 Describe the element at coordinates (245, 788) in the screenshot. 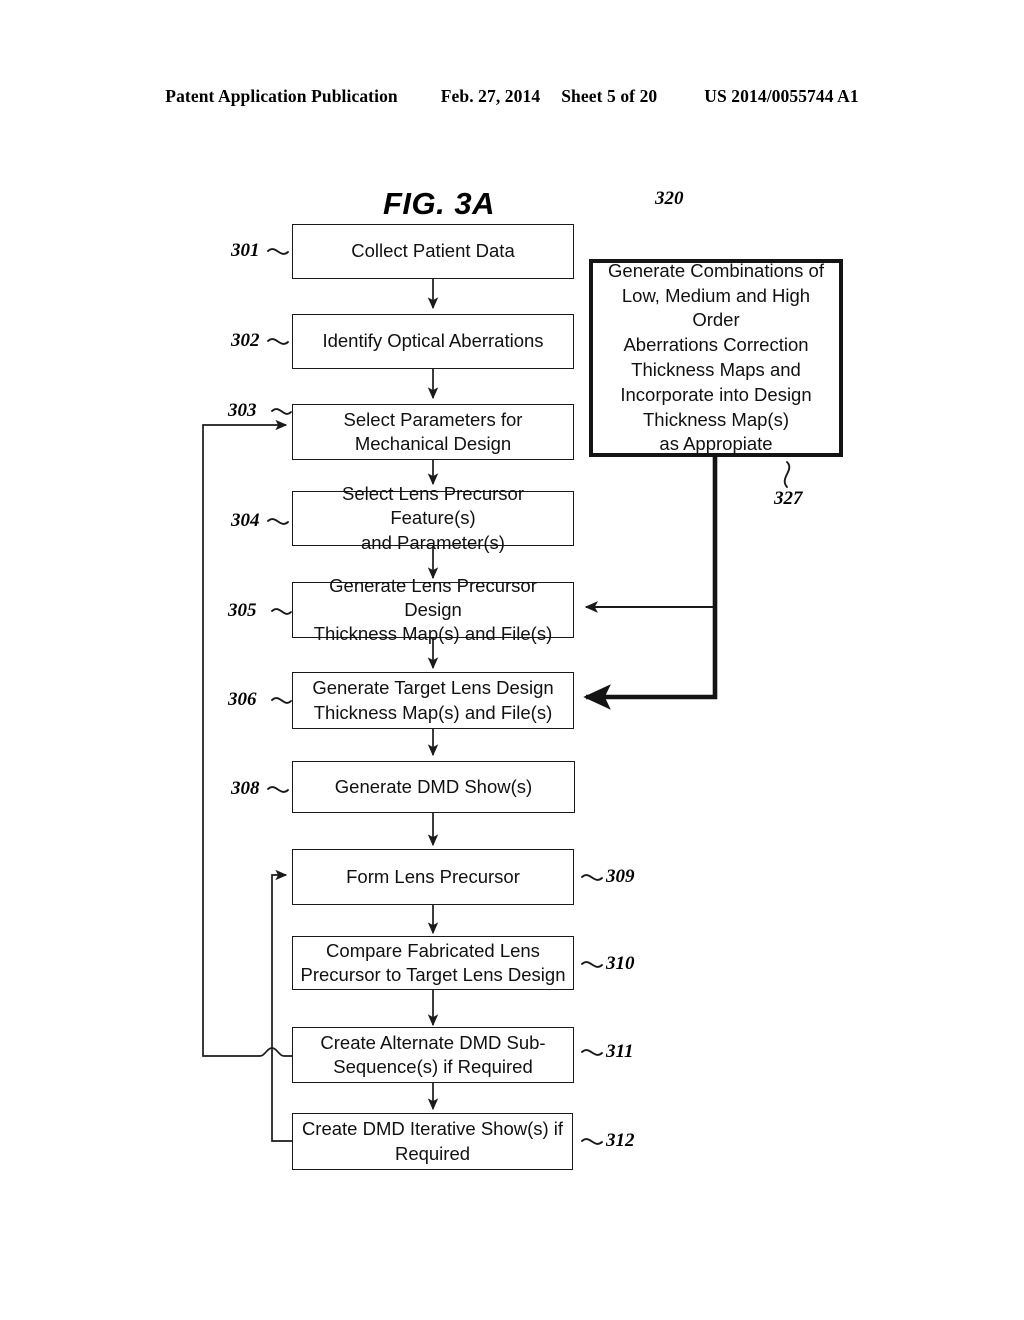

I see `ref-308: 308` at that location.